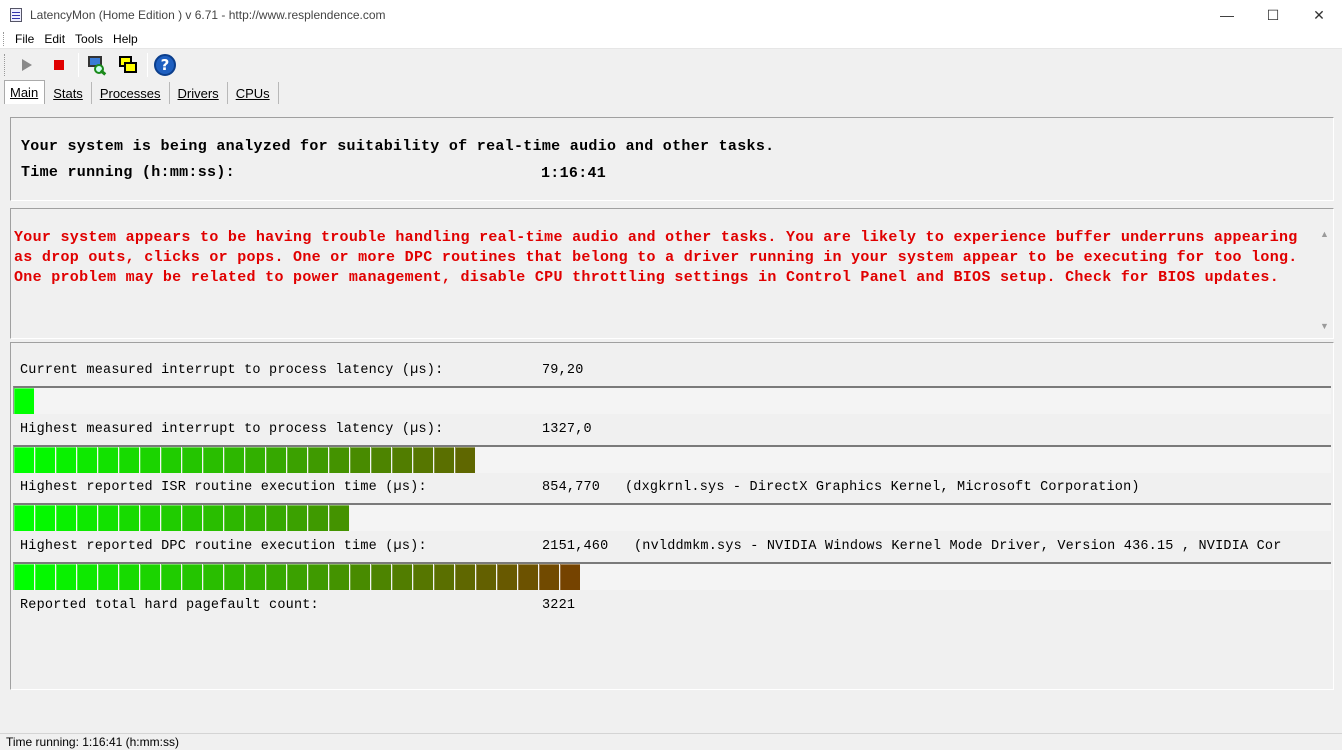 This screenshot has height=750, width=1342. Describe the element at coordinates (27, 65) in the screenshot. I see `start-button` at that location.